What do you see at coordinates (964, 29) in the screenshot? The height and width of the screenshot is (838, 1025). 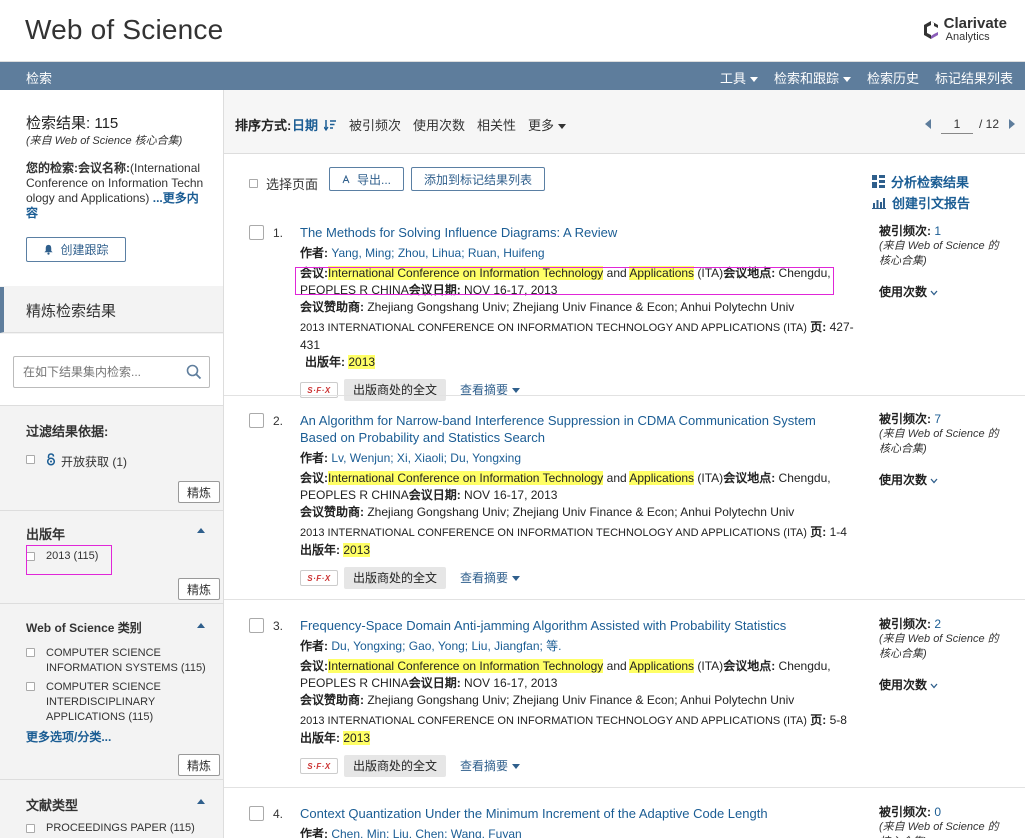 I see `clarivate-logo: Clarivate Analytics` at bounding box center [964, 29].